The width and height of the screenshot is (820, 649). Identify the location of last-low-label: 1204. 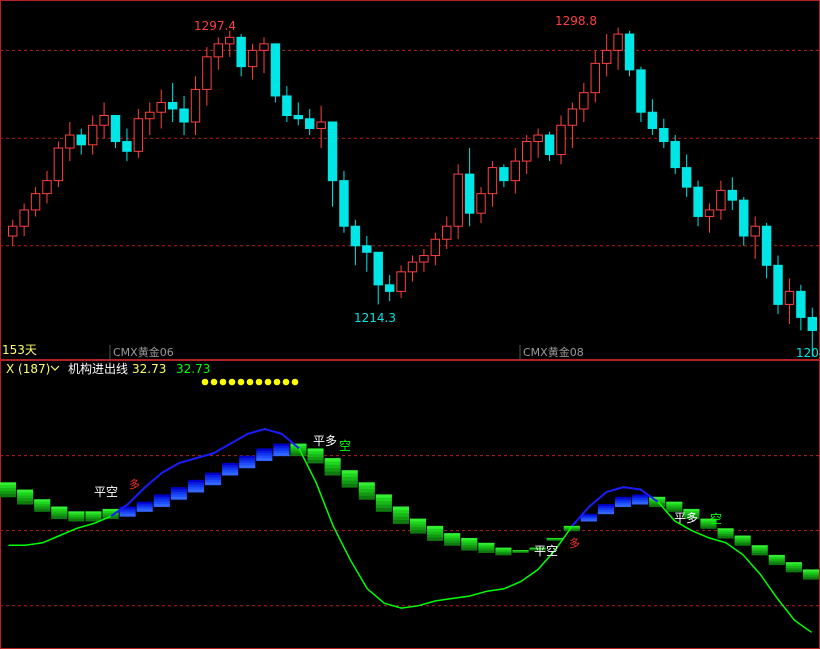
(808, 353).